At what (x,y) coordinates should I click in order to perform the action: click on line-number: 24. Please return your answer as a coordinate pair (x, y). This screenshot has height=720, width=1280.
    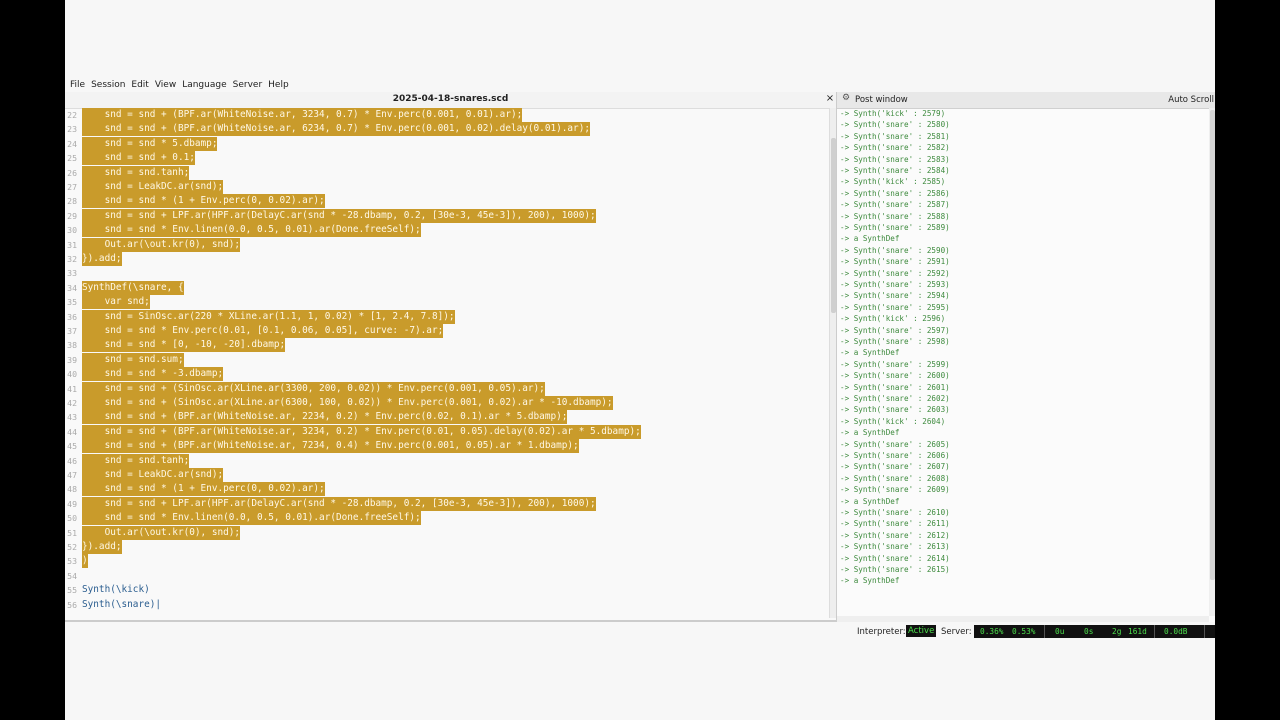
    Looking at the image, I should click on (72, 143).